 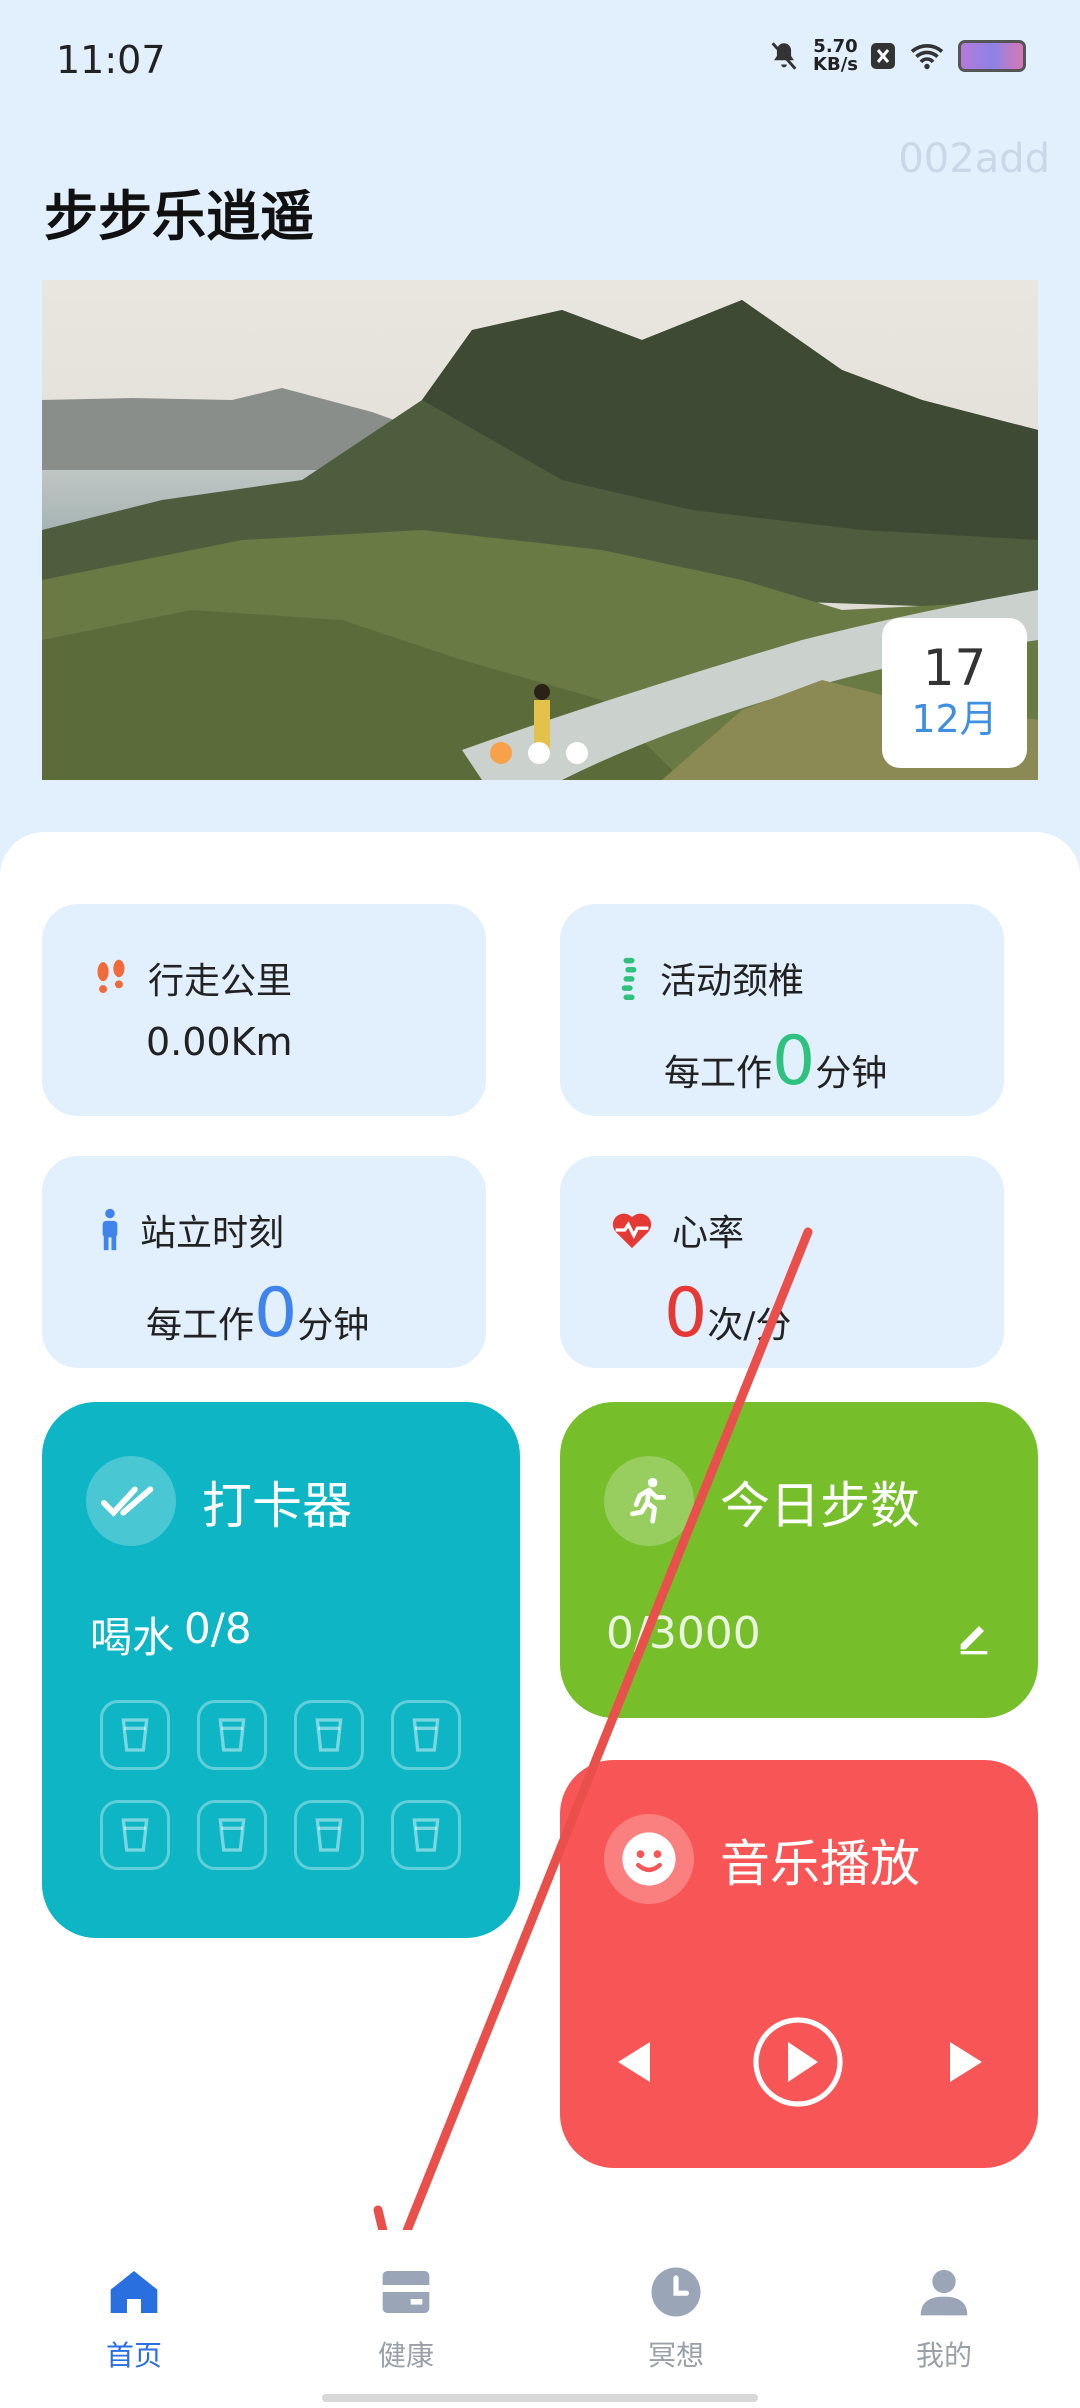 I want to click on home-icon, so click(x=134, y=2292).